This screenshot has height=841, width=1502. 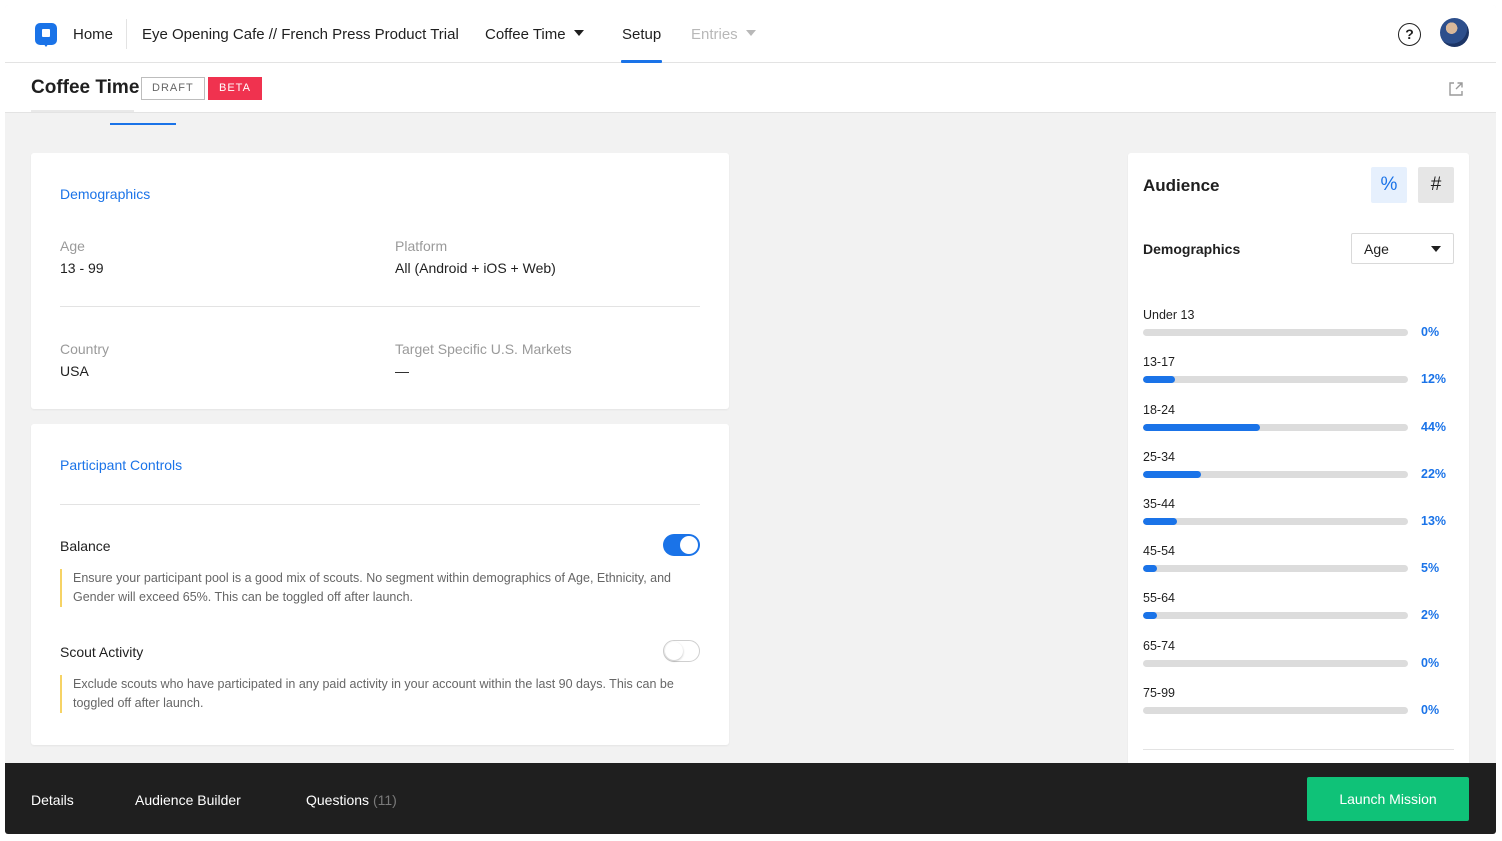 What do you see at coordinates (1376, 249) in the screenshot?
I see `dimension-select-value: Age` at bounding box center [1376, 249].